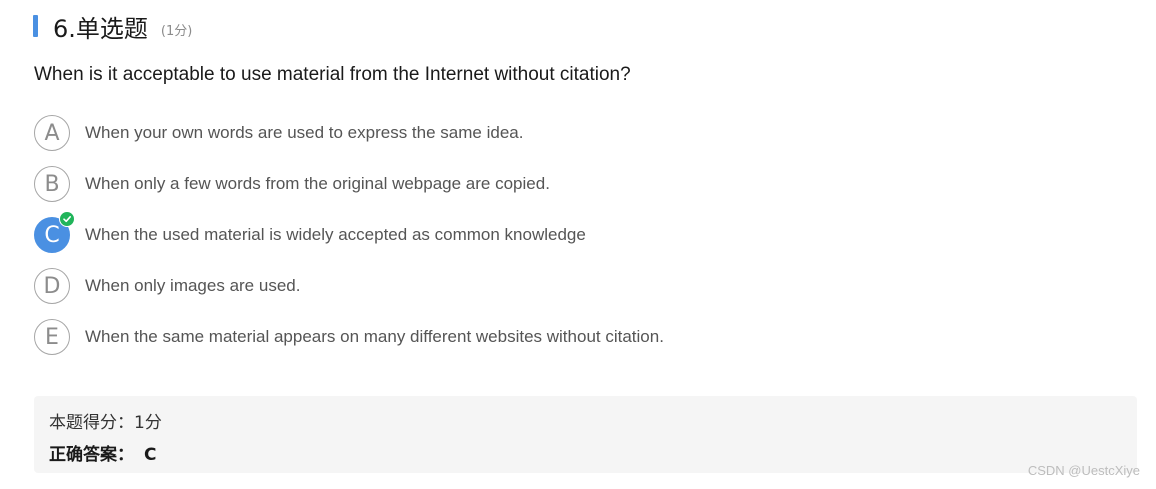  I want to click on option-letter-circle: E, so click(52, 337).